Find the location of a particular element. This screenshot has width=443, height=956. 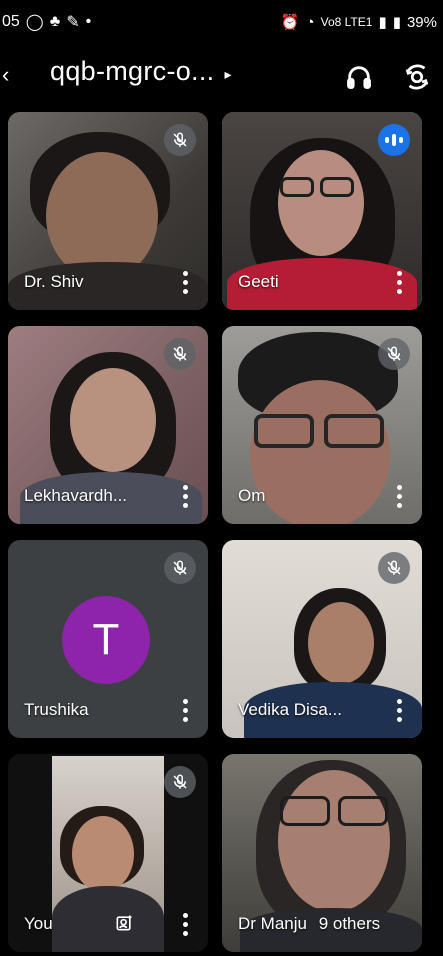

signal-icon-2: ▮ is located at coordinates (396, 22).